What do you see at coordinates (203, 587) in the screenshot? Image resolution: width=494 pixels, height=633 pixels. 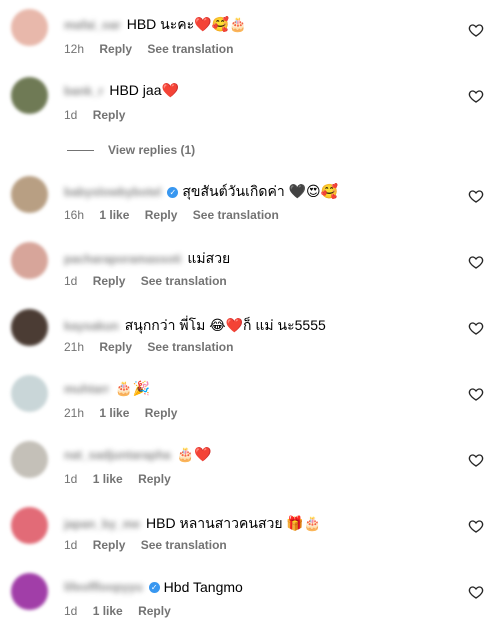 I see `comment-text: Hbd Tangmo` at bounding box center [203, 587].